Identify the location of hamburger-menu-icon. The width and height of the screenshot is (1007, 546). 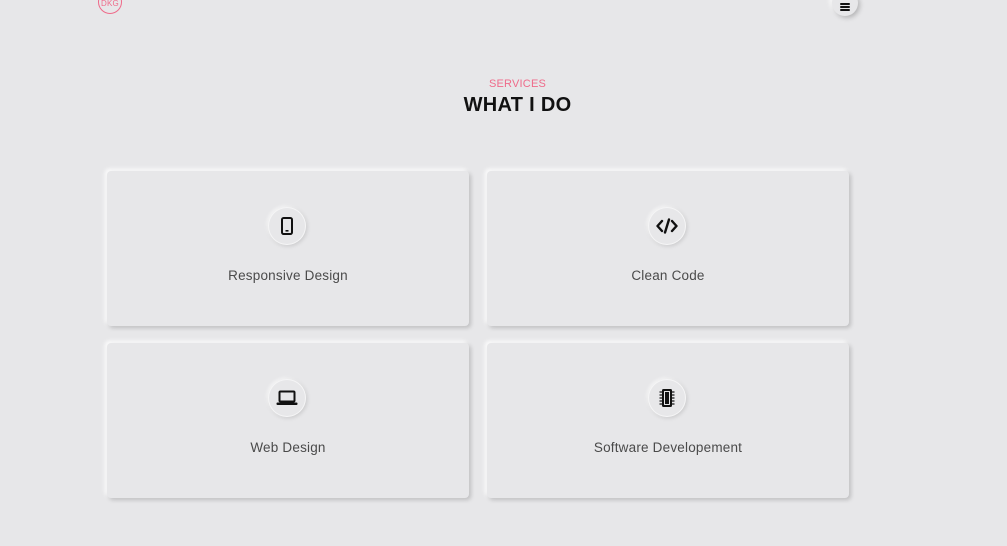
(845, 7).